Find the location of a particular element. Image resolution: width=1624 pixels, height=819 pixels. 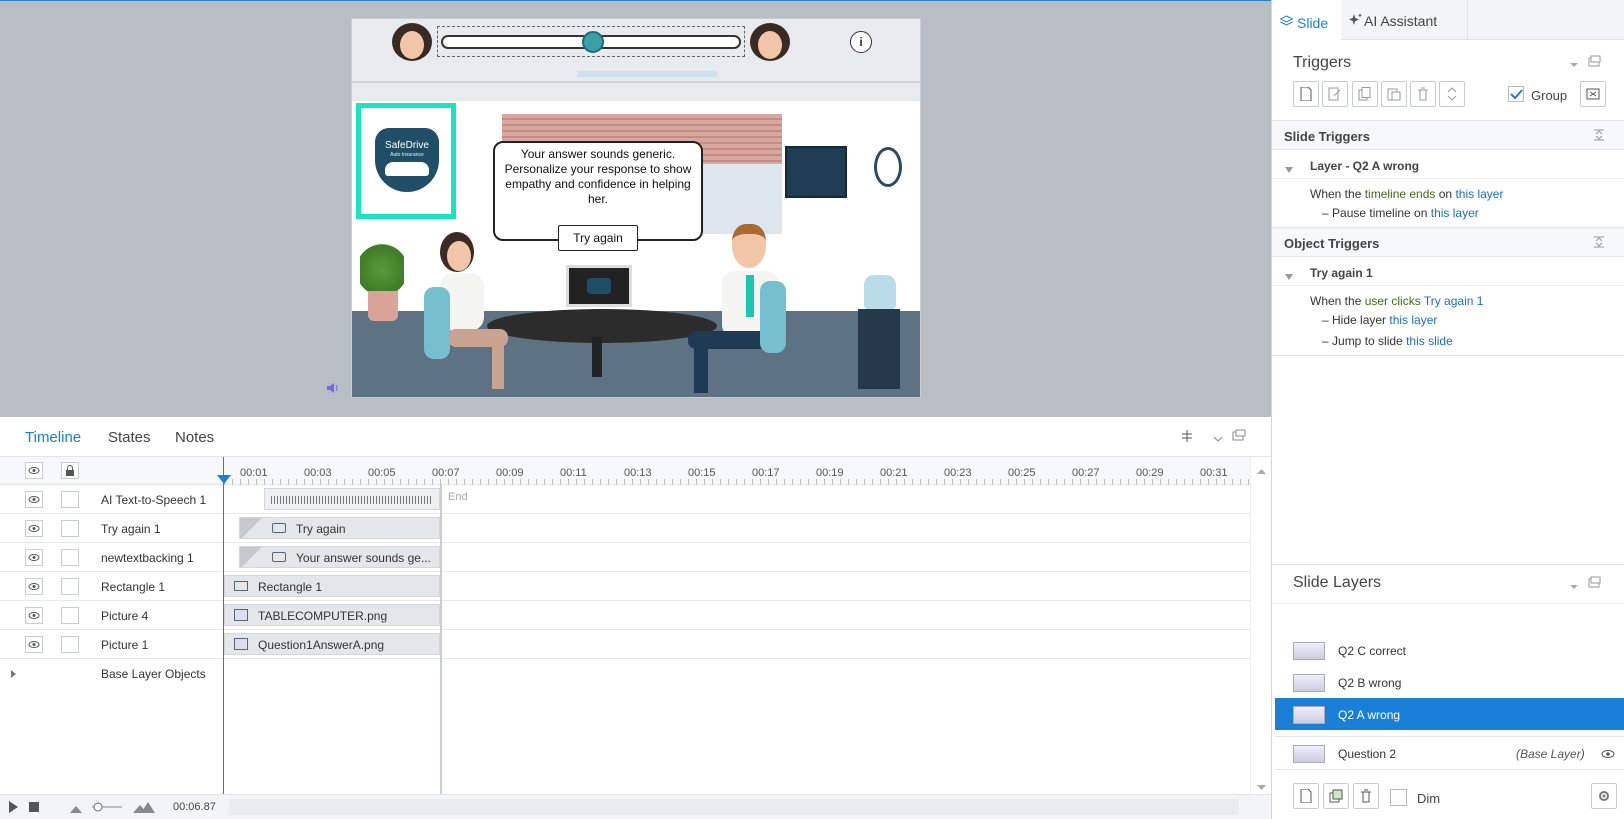

base-layer-objects-row: Base Layer Objects is located at coordinates (112, 673).